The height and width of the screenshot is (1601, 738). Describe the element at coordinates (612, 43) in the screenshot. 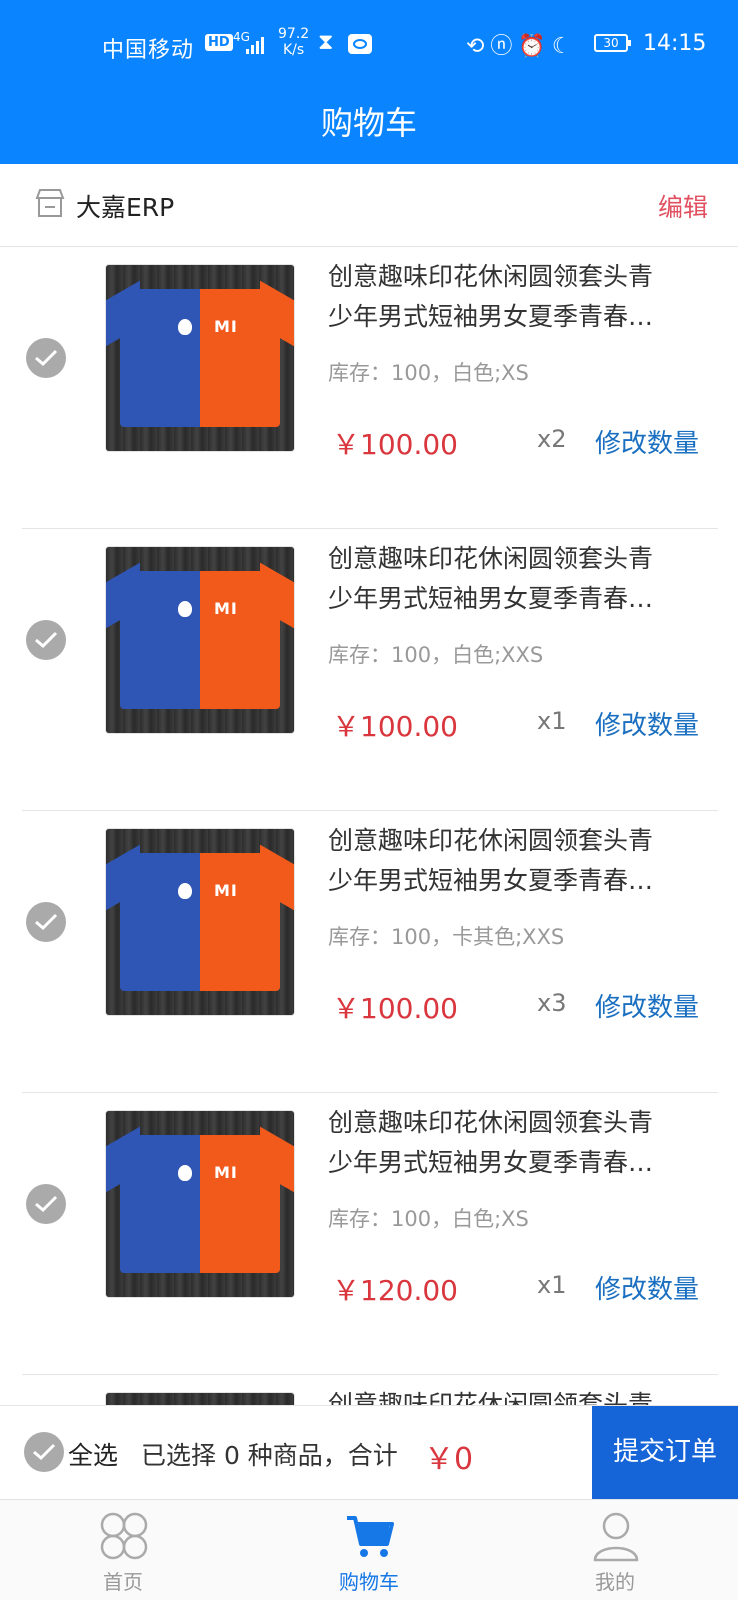

I see `battery-icon: 30` at that location.